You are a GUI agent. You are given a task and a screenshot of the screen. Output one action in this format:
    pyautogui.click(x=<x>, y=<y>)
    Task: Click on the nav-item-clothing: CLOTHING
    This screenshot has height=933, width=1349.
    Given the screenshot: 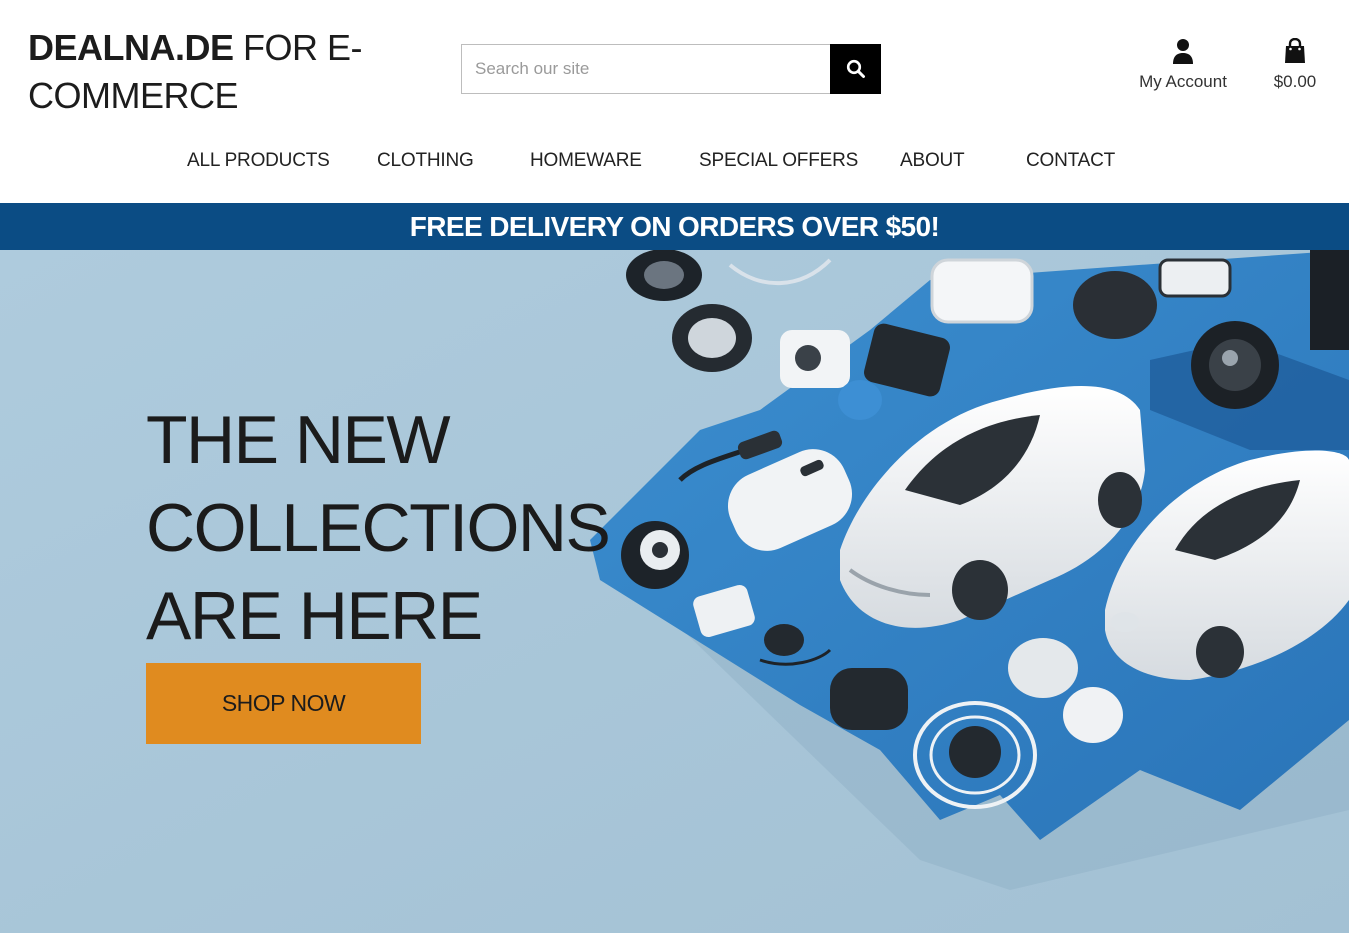 What is the action you would take?
    pyautogui.click(x=425, y=161)
    